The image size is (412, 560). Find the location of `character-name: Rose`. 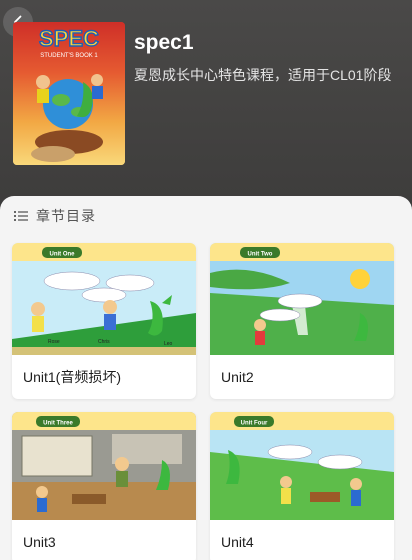

character-name: Rose is located at coordinates (54, 342).